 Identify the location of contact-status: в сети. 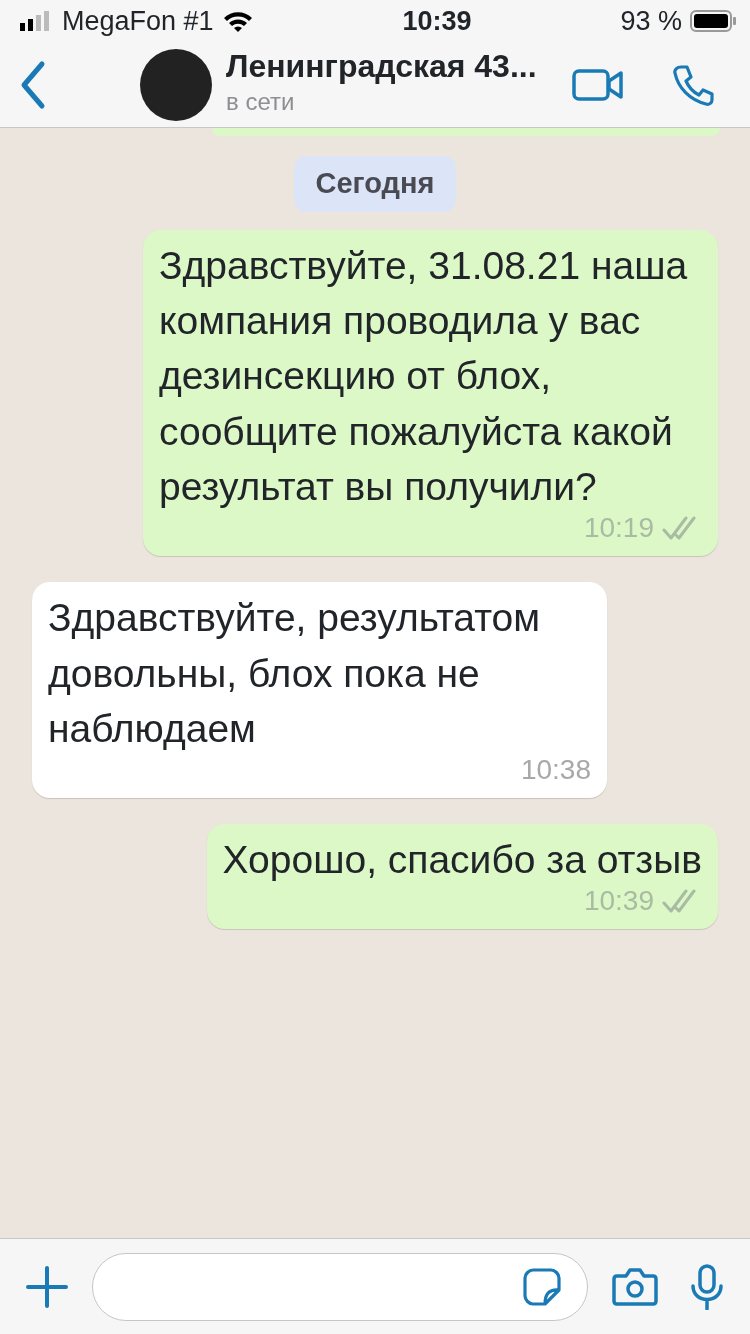
(261, 102).